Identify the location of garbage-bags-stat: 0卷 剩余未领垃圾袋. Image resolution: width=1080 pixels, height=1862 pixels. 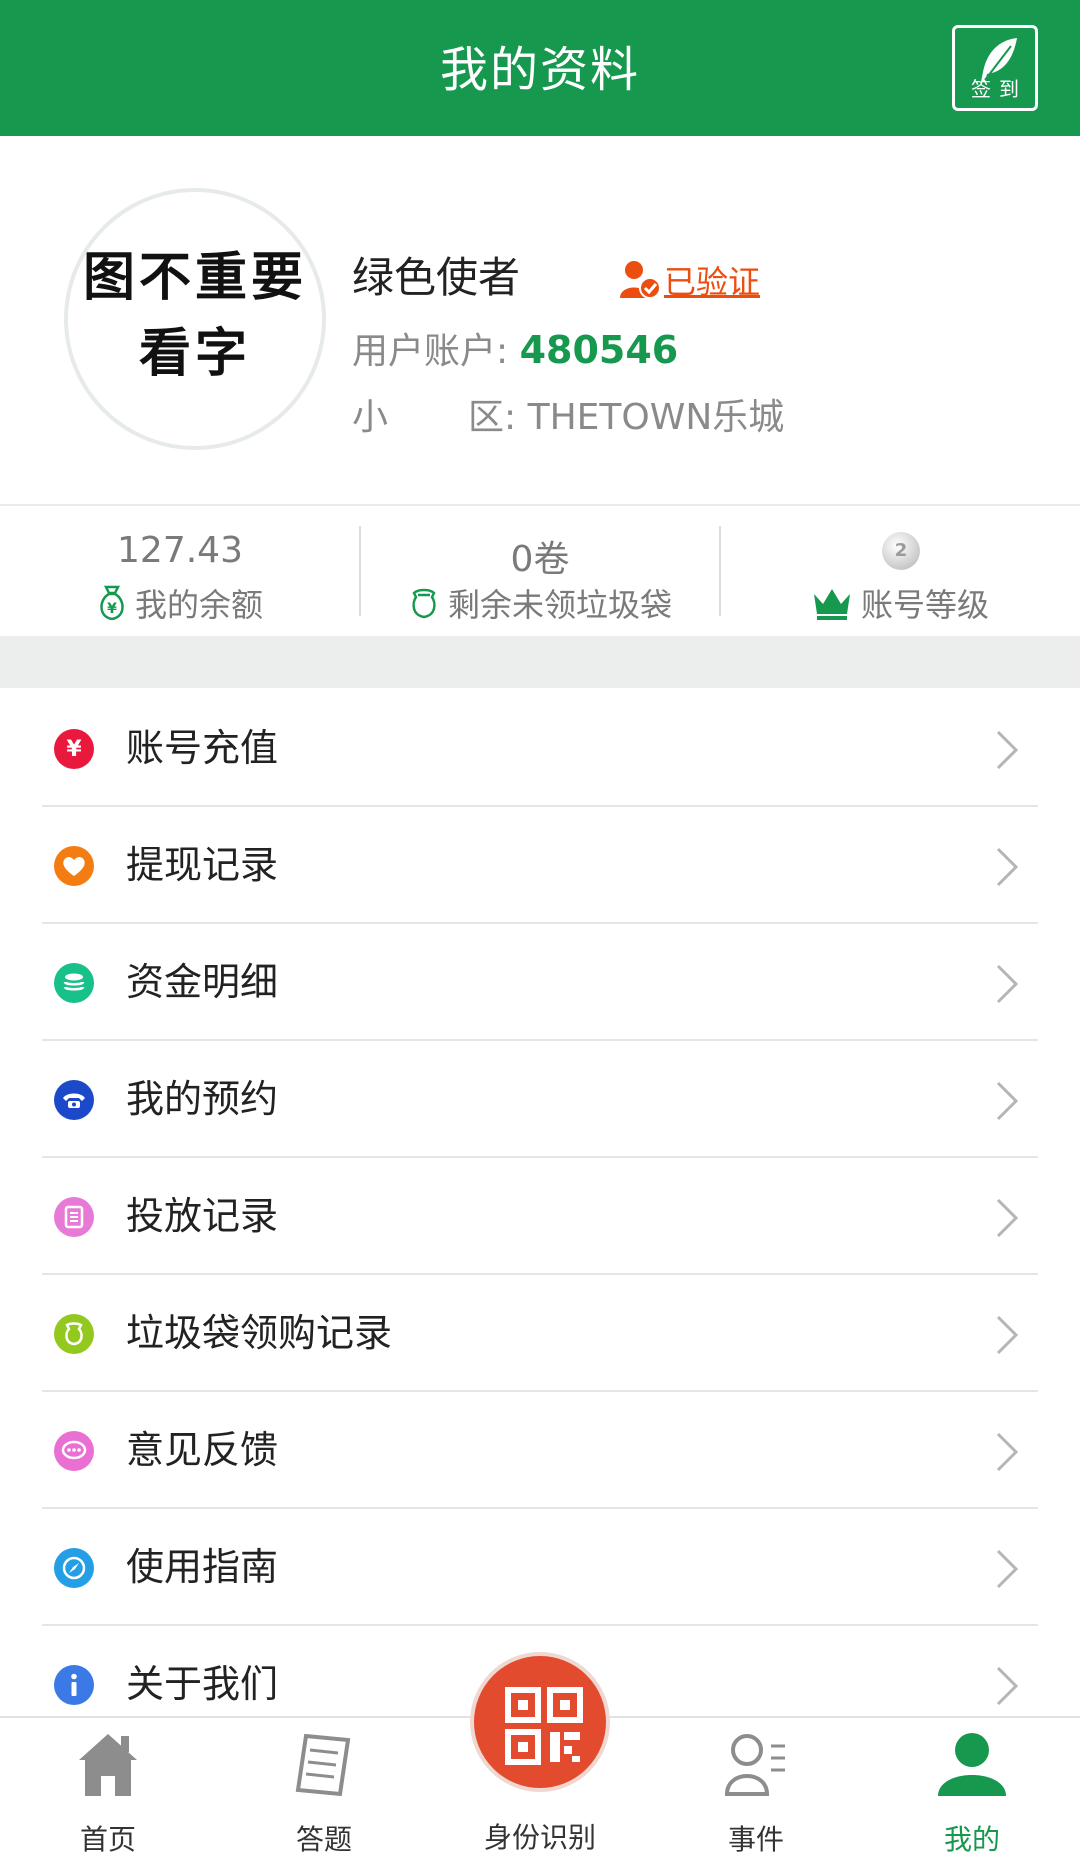
(540, 571).